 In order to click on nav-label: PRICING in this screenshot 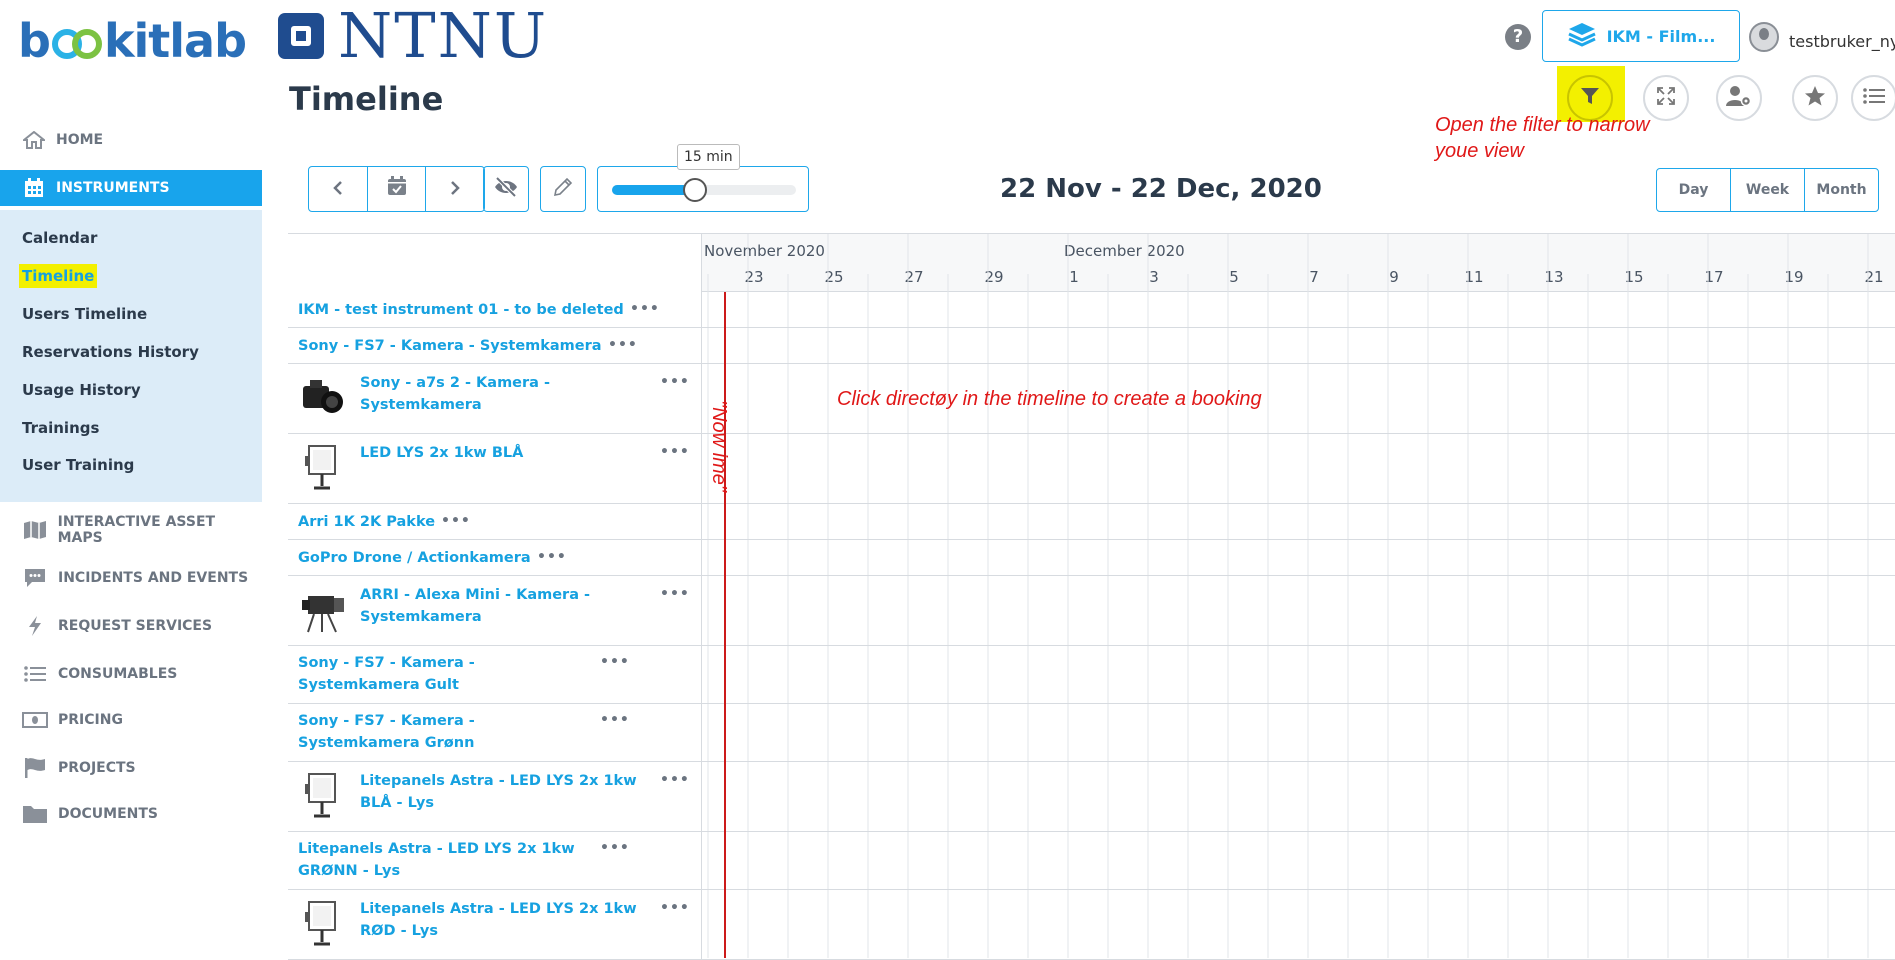, I will do `click(90, 720)`.